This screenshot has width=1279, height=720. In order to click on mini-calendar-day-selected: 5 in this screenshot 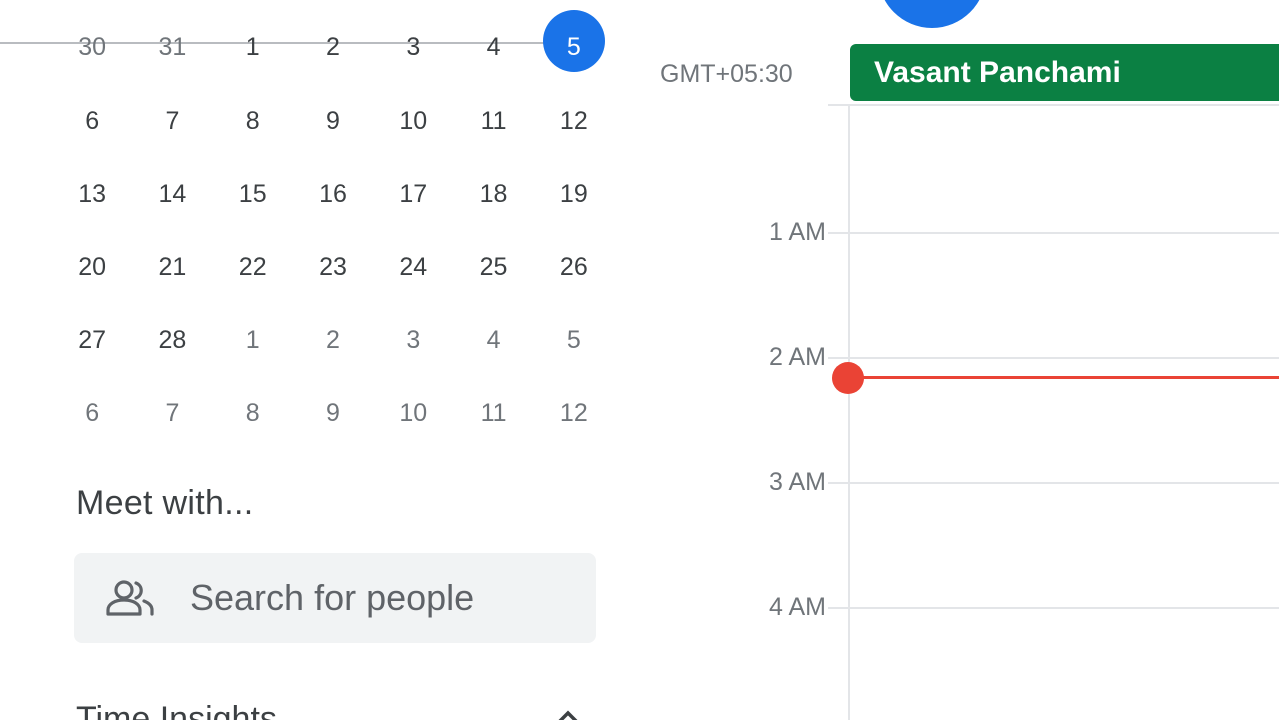, I will do `click(574, 41)`.